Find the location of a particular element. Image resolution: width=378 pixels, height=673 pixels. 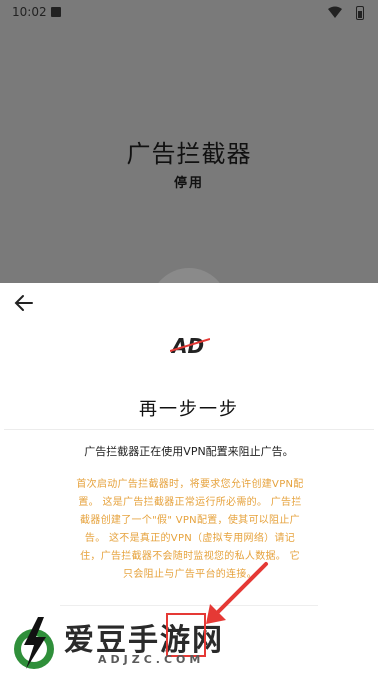

sheet-title: 再一步一步 is located at coordinates (189, 409).